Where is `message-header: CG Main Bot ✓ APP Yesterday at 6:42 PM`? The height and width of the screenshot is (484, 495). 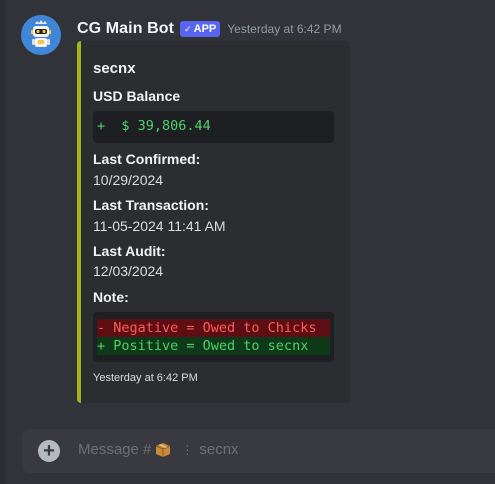 message-header: CG Main Bot ✓ APP Yesterday at 6:42 PM is located at coordinates (209, 29).